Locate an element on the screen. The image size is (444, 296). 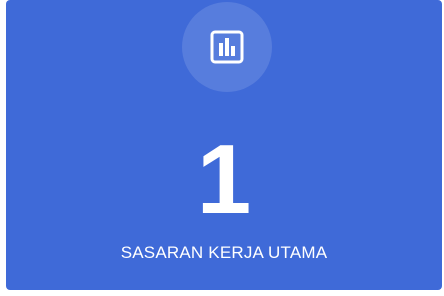
stat-value: 1 is located at coordinates (224, 179).